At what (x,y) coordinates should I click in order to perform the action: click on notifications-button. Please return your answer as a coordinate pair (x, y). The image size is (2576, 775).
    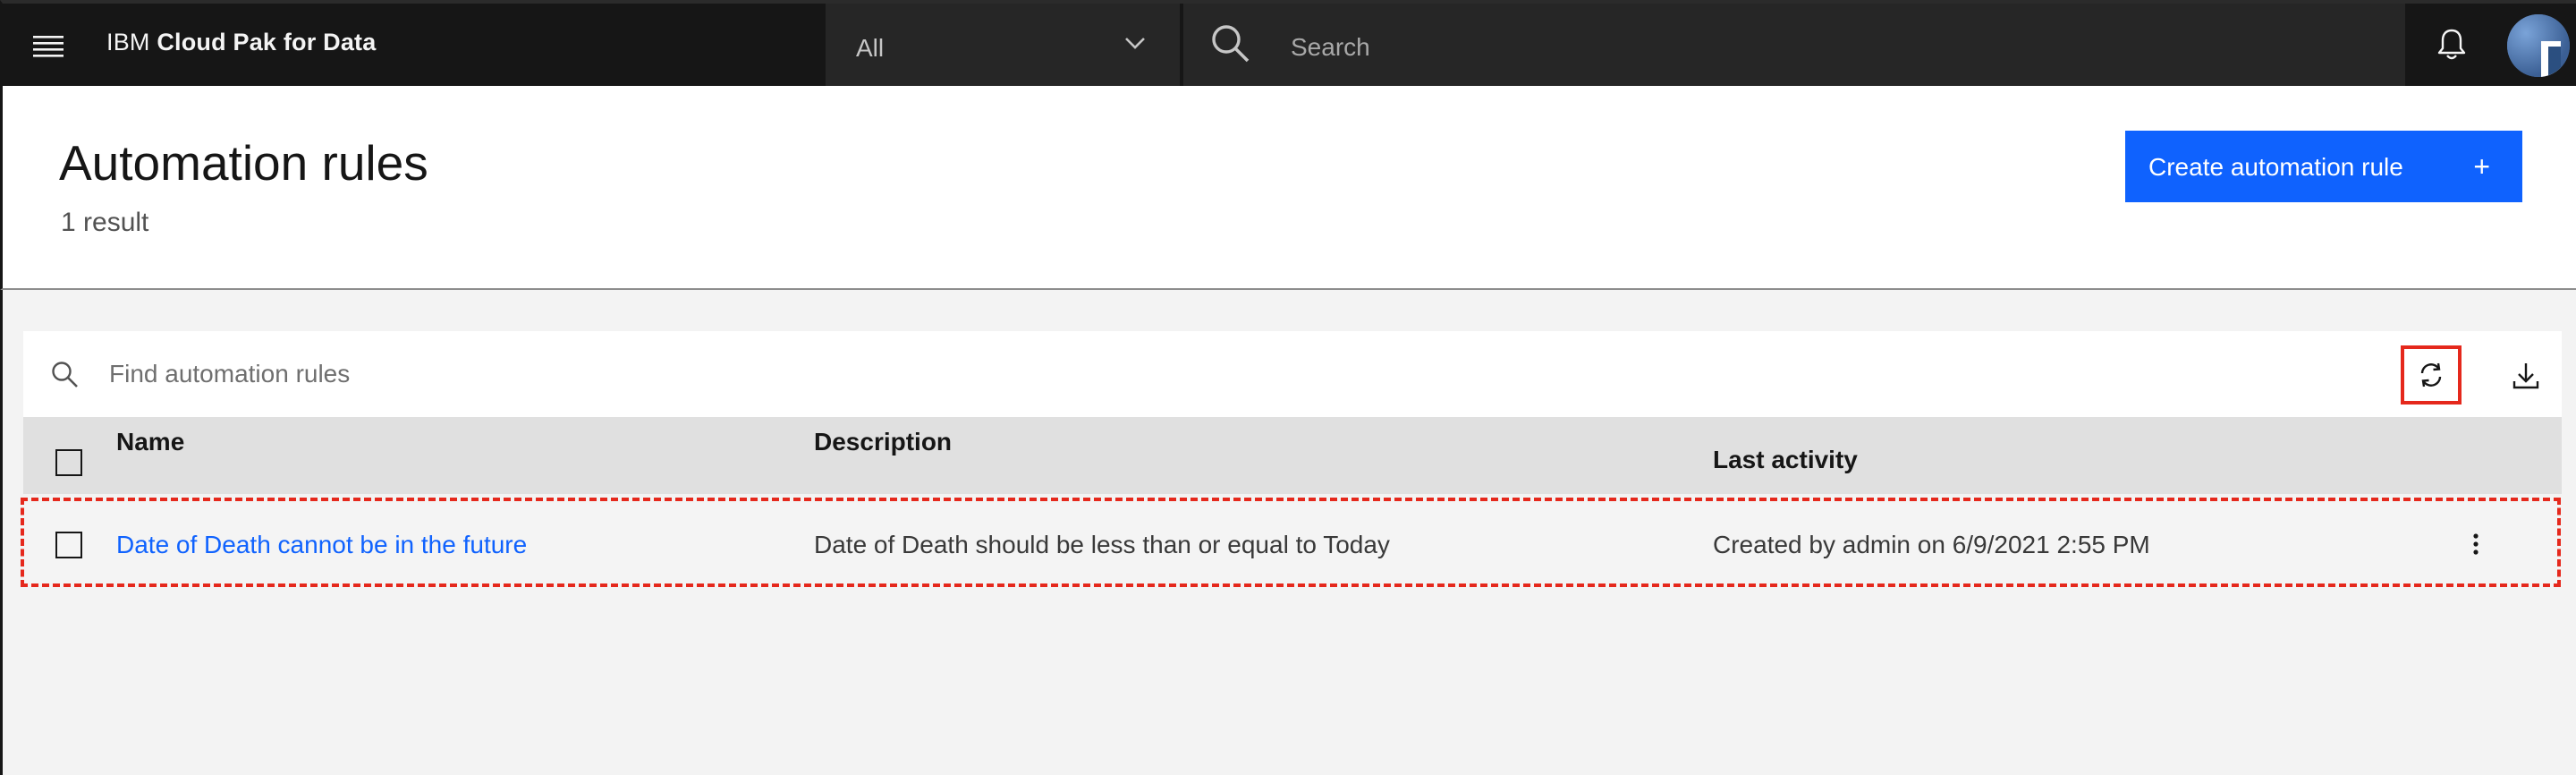
    Looking at the image, I should click on (2452, 45).